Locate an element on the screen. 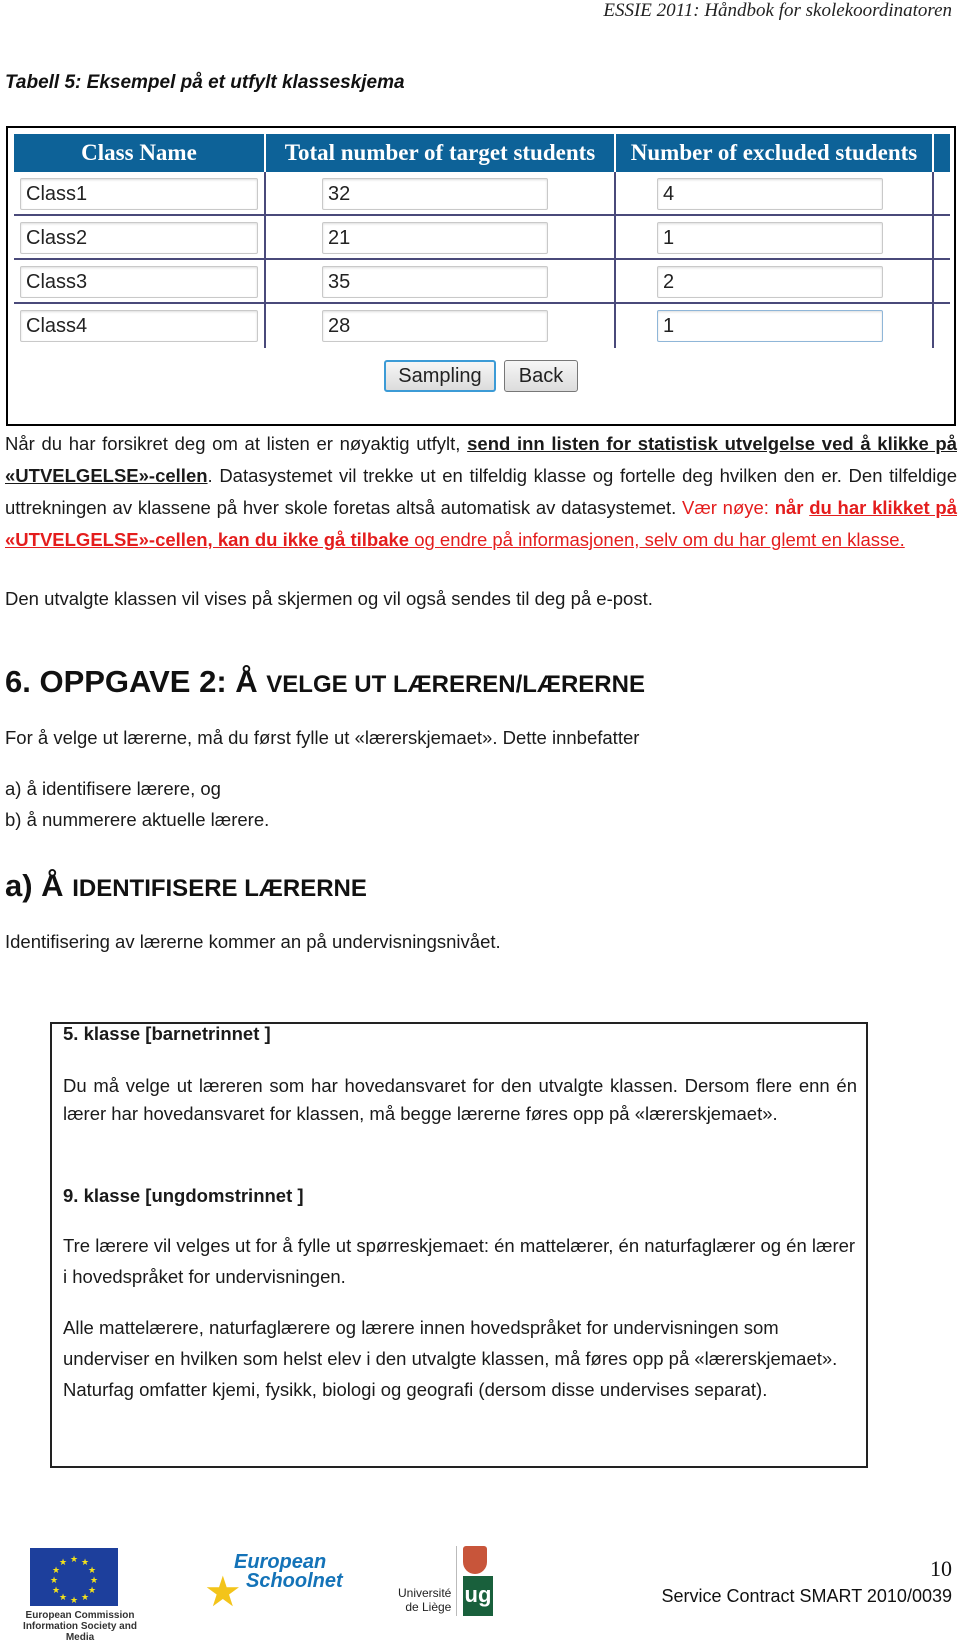 Image resolution: width=960 pixels, height=1643 pixels. grade5-title: 5. klasse [barnetrinnet ] is located at coordinates (167, 1033).